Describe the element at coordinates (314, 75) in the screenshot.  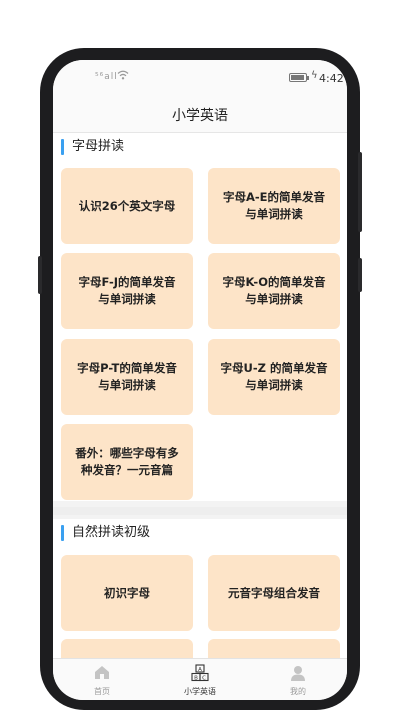
I see `charging-icon: ϟ` at that location.